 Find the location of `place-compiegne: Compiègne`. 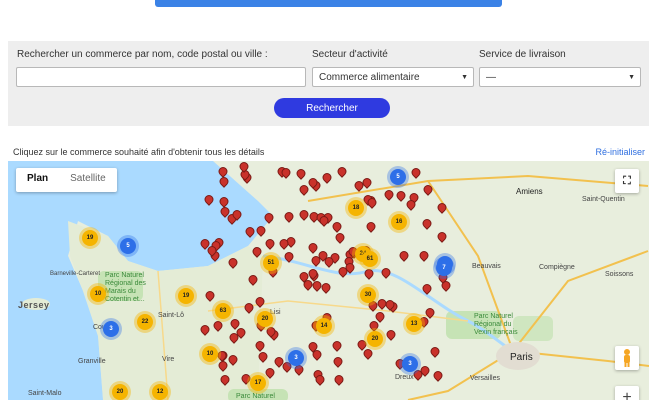

place-compiegne: Compiègne is located at coordinates (557, 267).